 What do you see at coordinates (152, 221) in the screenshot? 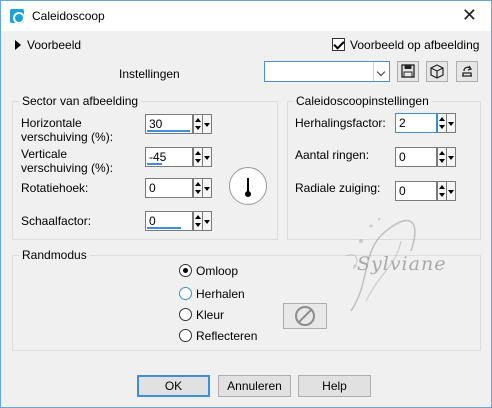
I see `scale-value: 0` at bounding box center [152, 221].